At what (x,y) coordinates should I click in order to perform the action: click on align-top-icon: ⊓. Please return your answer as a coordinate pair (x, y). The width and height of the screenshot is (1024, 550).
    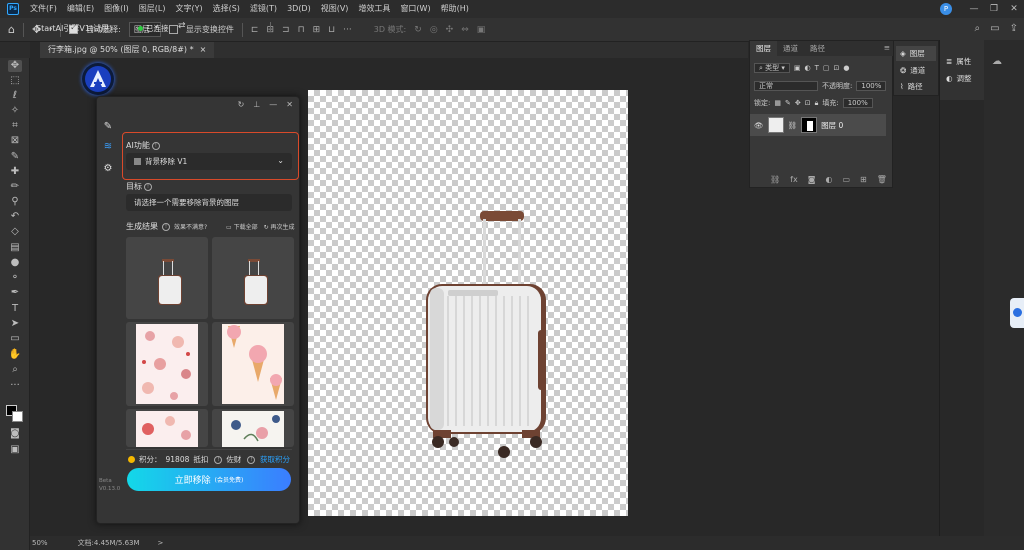
    Looking at the image, I should click on (301, 30).